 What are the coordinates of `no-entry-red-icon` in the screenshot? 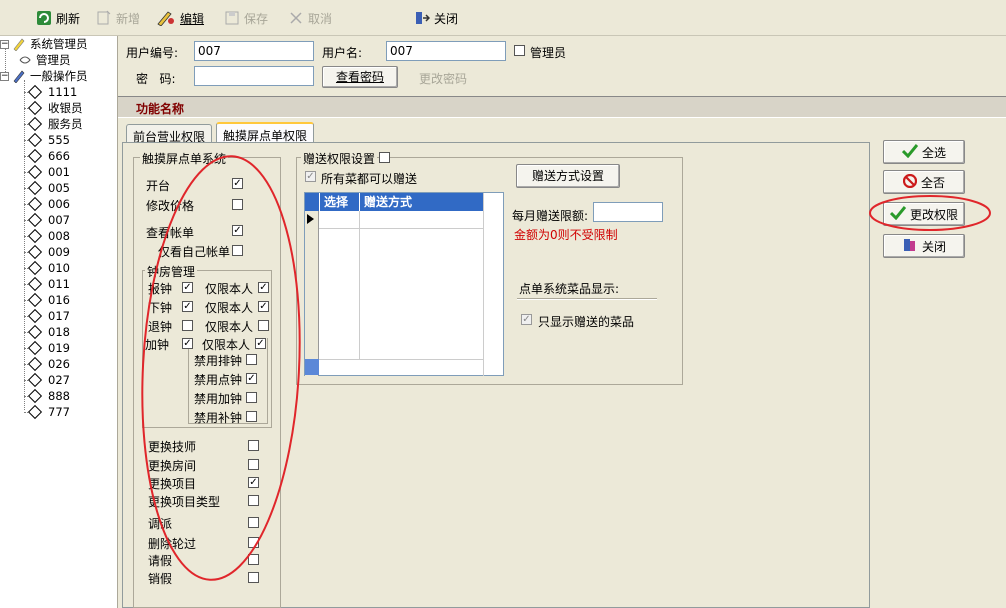 It's located at (910, 182).